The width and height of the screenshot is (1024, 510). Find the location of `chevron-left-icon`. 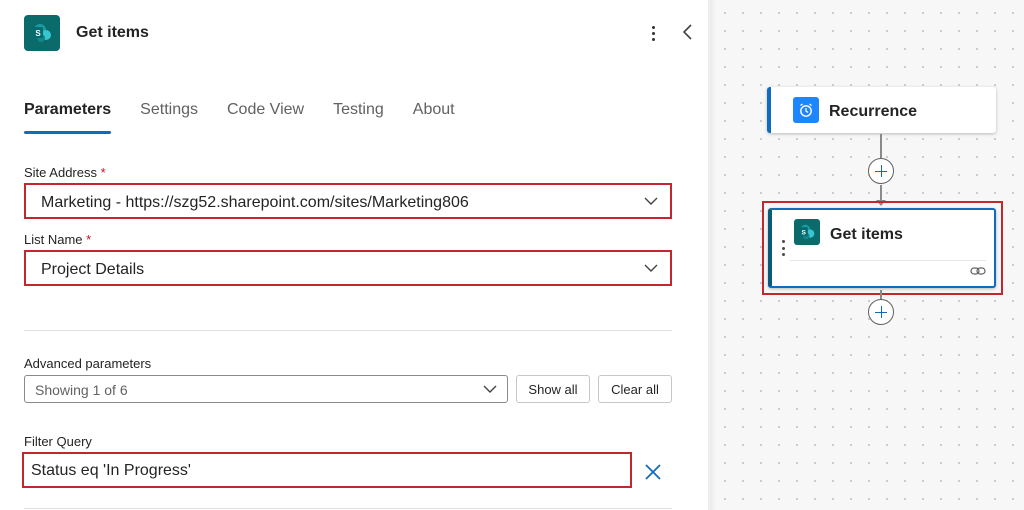

chevron-left-icon is located at coordinates (687, 32).